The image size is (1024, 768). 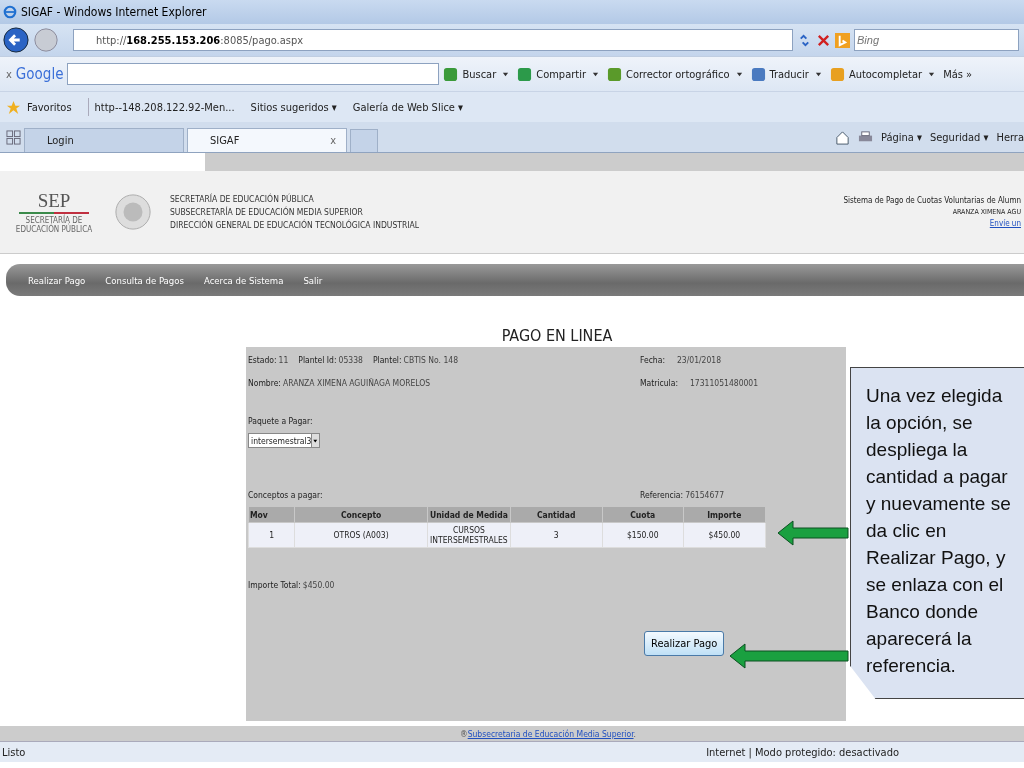 What do you see at coordinates (958, 74) in the screenshot?
I see `more-button: Más »` at bounding box center [958, 74].